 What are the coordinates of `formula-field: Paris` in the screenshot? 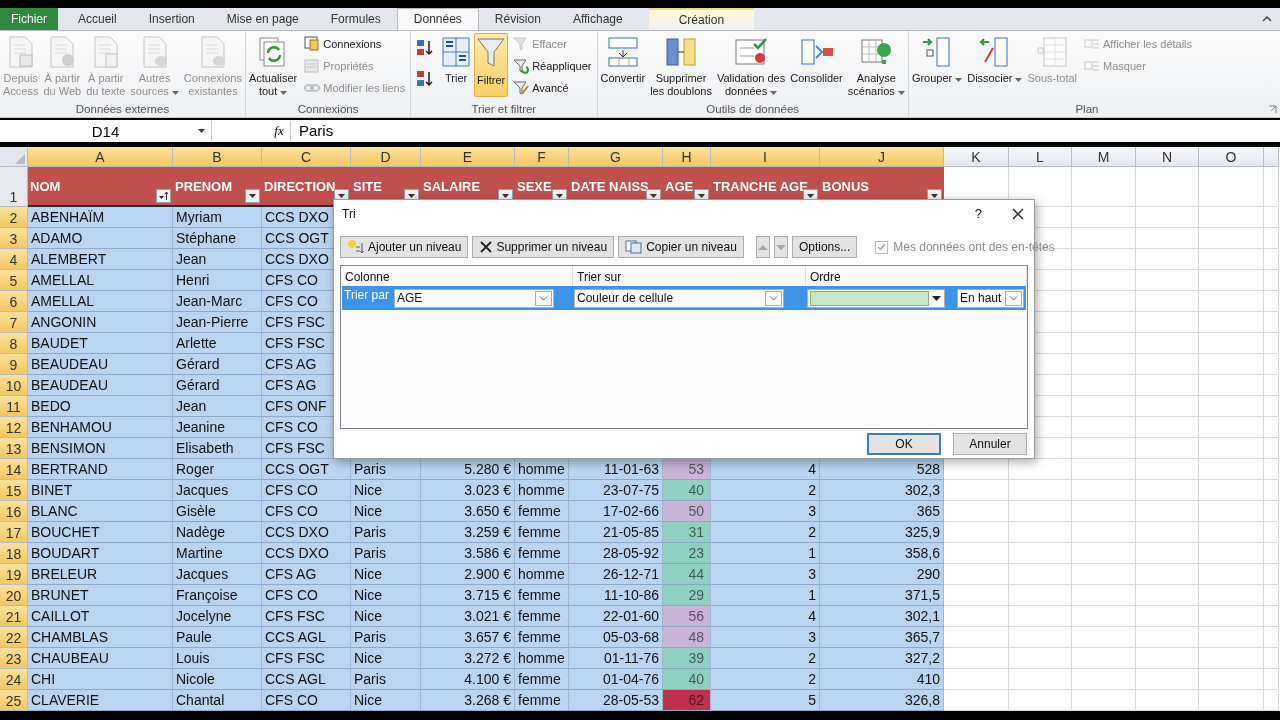 It's located at (785, 131).